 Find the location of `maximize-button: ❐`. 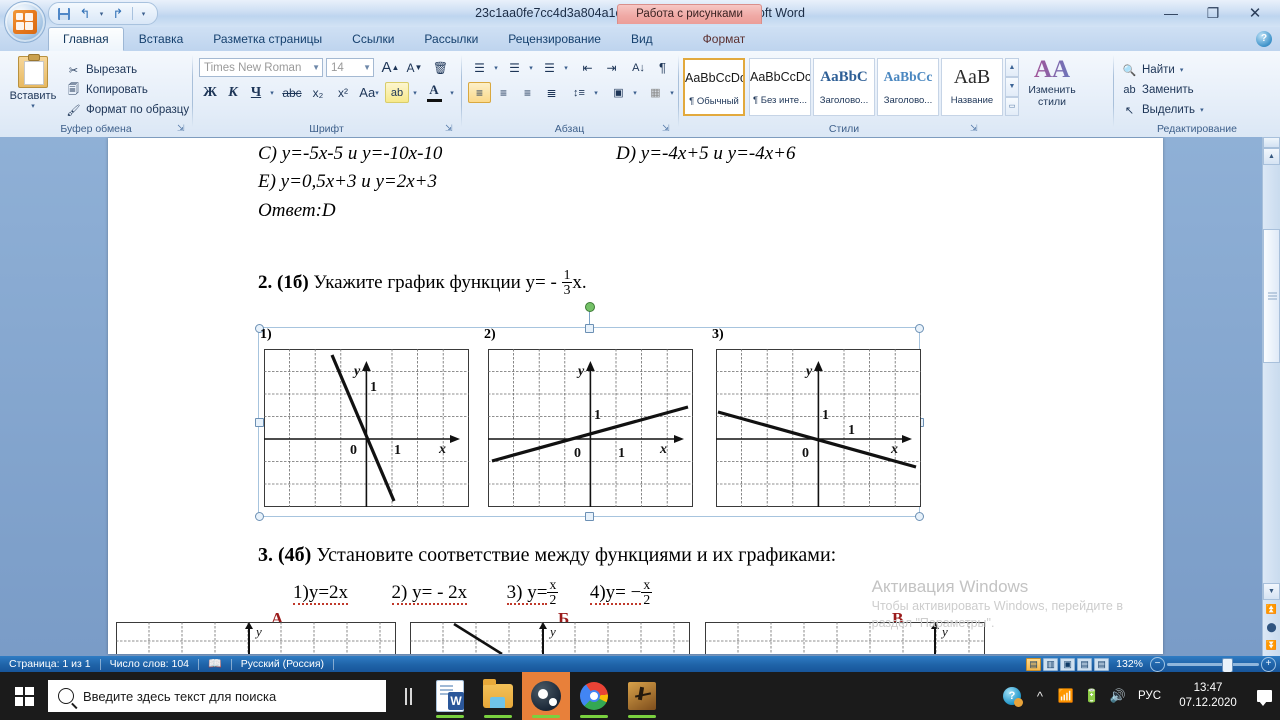

maximize-button: ❐ is located at coordinates (1213, 13).